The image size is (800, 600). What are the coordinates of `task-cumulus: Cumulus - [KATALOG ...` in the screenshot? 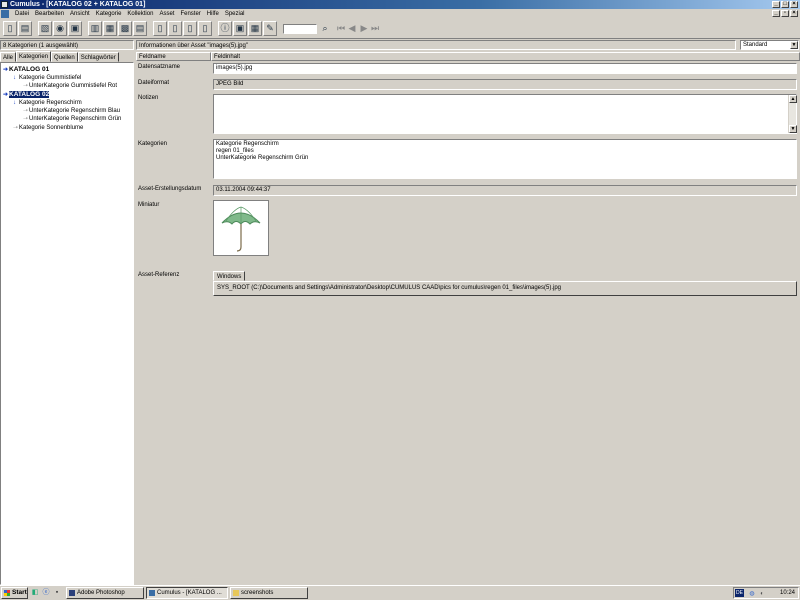 It's located at (187, 593).